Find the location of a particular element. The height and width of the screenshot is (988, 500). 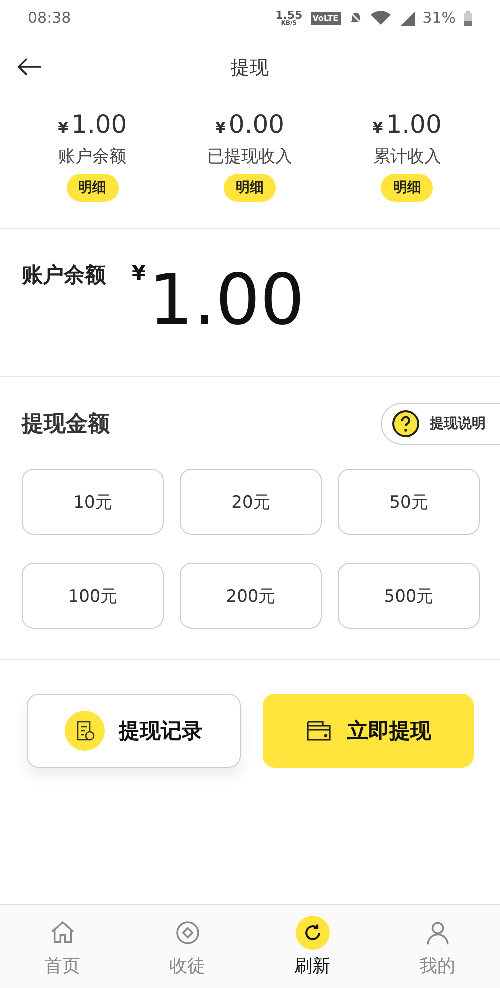

stat-label: 账户余额 is located at coordinates (92, 157).